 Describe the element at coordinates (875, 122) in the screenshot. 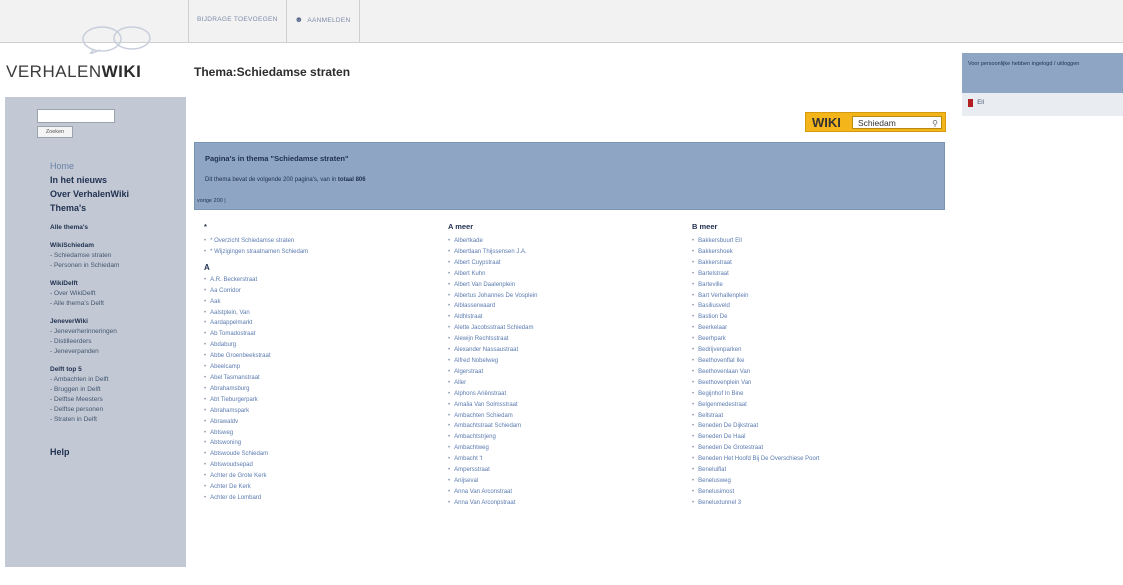

I see `wiki-schiedam-badge: WIKI Schiedam ⚲` at that location.